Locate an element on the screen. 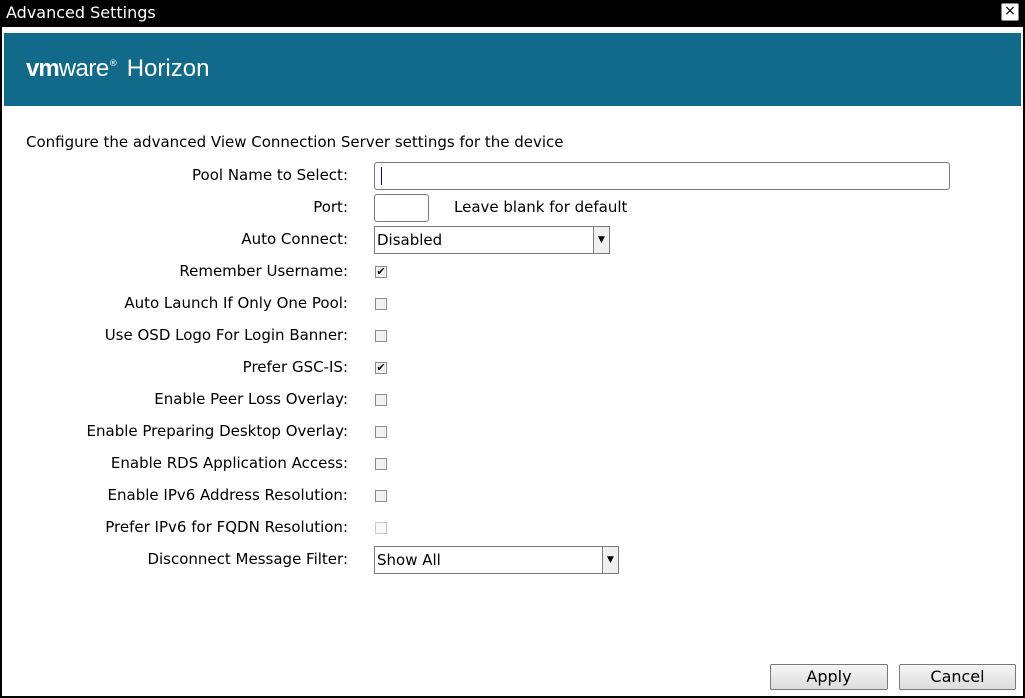 The height and width of the screenshot is (698, 1025). port-label: Port: is located at coordinates (330, 207).